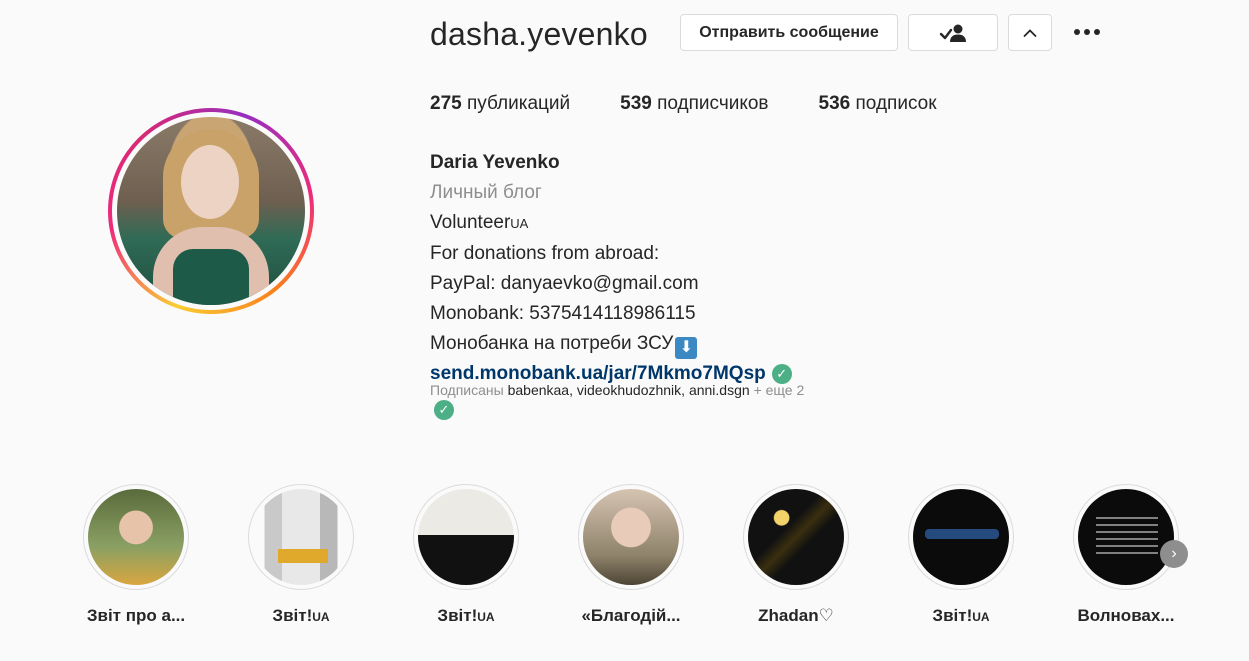 This screenshot has width=1249, height=661. Describe the element at coordinates (796, 615) in the screenshot. I see `highlight-label: Zhadan♡` at that location.